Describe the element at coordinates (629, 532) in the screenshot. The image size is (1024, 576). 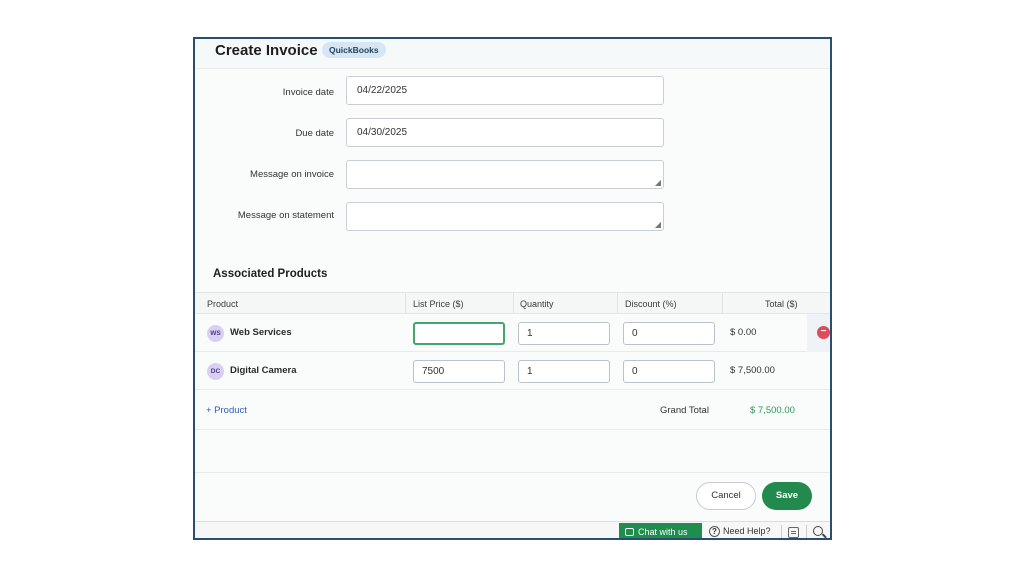
I see `chat-icon` at that location.